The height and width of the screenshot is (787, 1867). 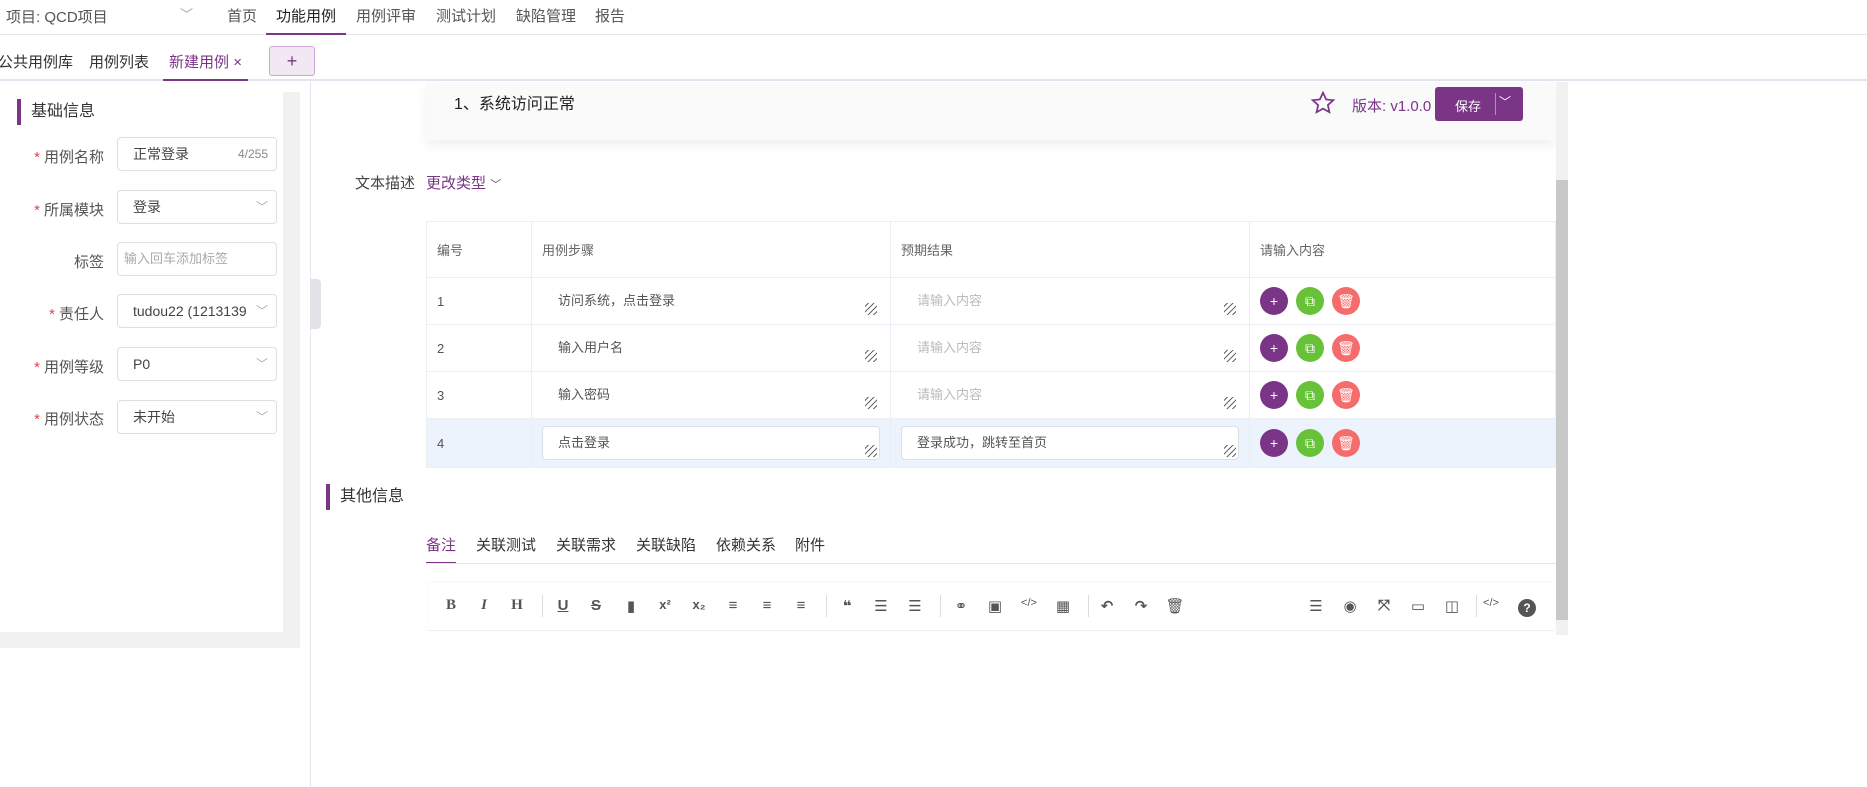 I want to click on menu-icon: ☰, so click(x=1316, y=606).